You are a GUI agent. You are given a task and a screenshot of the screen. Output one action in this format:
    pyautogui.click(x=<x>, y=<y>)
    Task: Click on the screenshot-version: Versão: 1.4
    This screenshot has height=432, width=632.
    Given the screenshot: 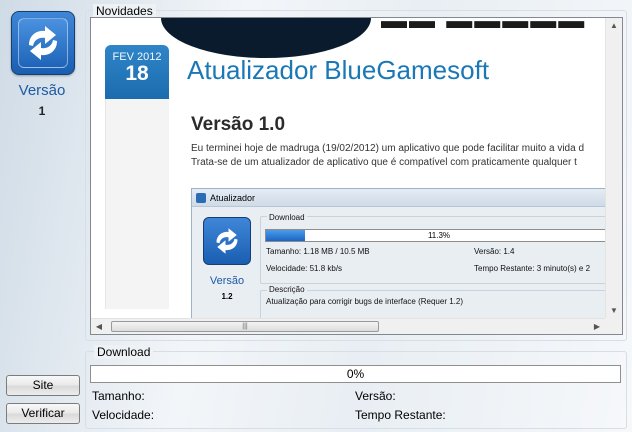 What is the action you would take?
    pyautogui.click(x=494, y=251)
    